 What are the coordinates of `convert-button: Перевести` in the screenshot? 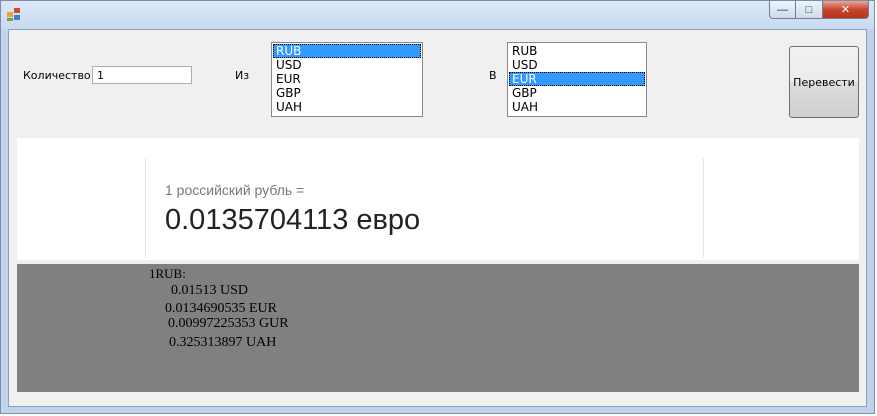 It's located at (824, 82).